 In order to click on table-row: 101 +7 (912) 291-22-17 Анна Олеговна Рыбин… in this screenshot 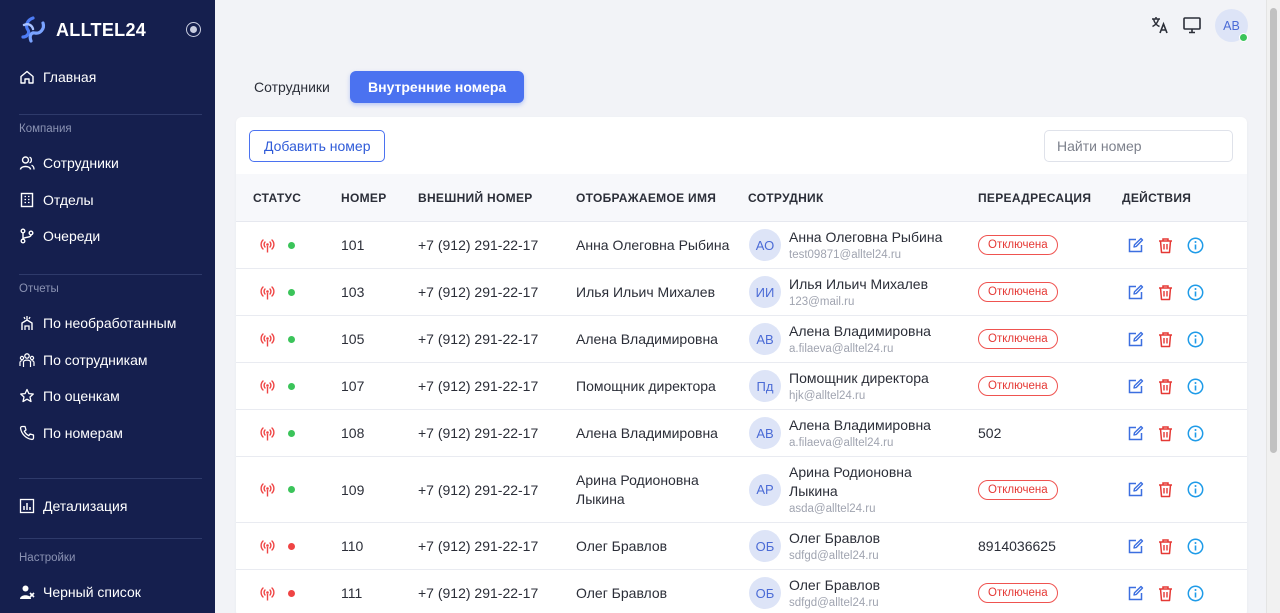, I will do `click(741, 245)`.